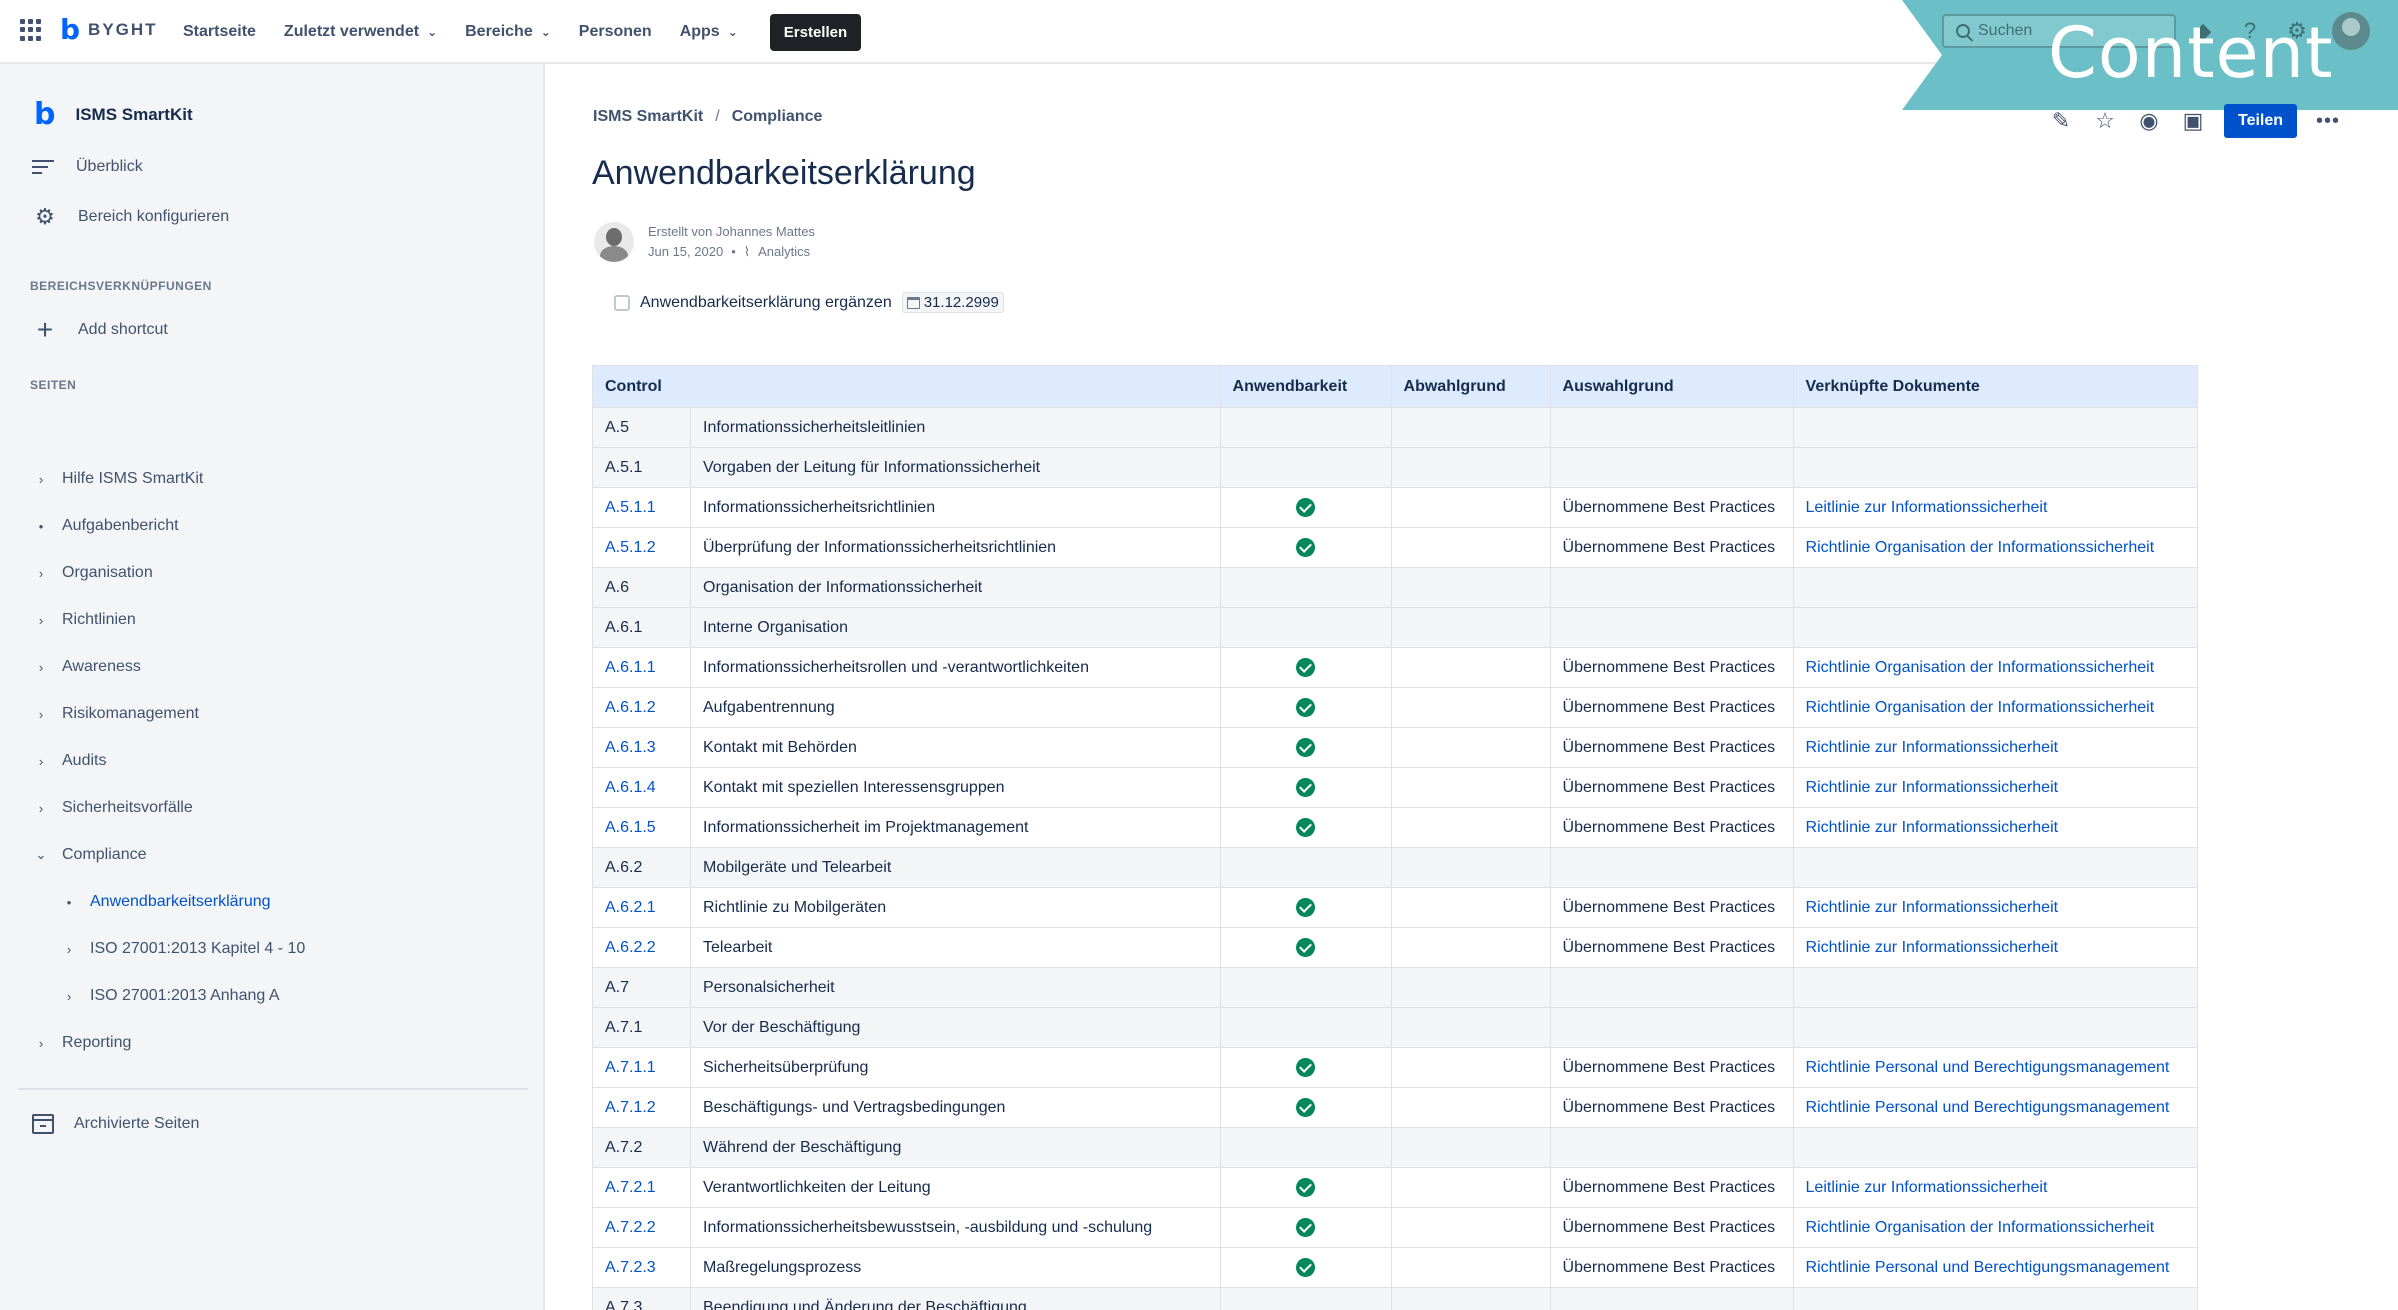 This screenshot has height=1310, width=2398. I want to click on nav-item-bereiche: Bereiche ⌄, so click(508, 32).